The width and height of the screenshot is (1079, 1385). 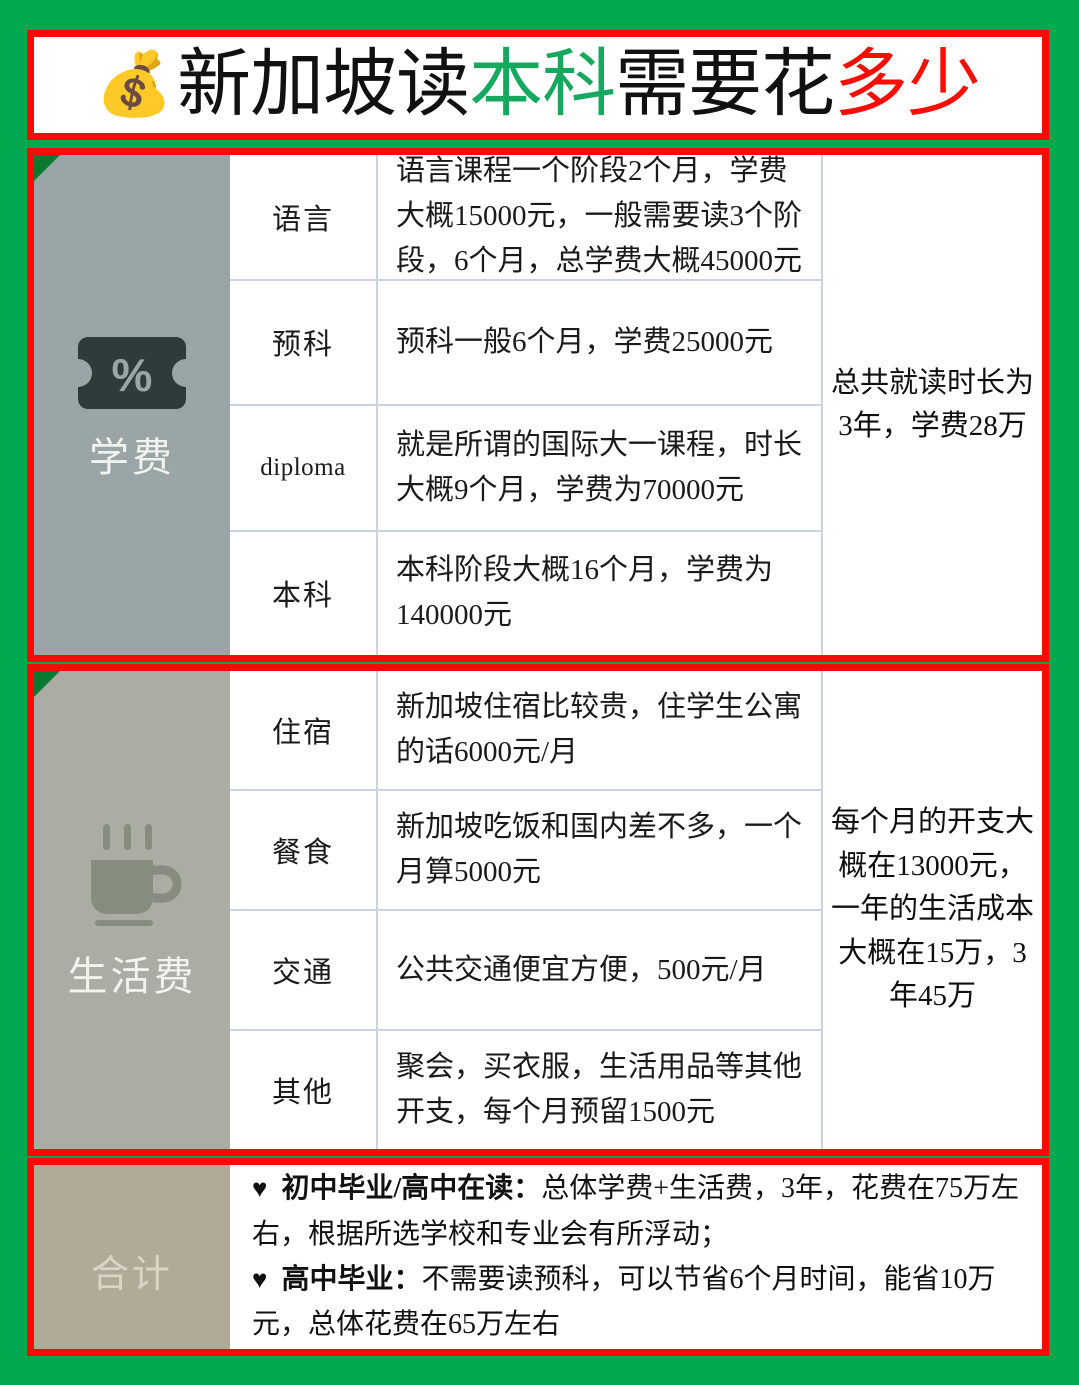 What do you see at coordinates (132, 457) in the screenshot?
I see `section-label-tuition: 学费` at bounding box center [132, 457].